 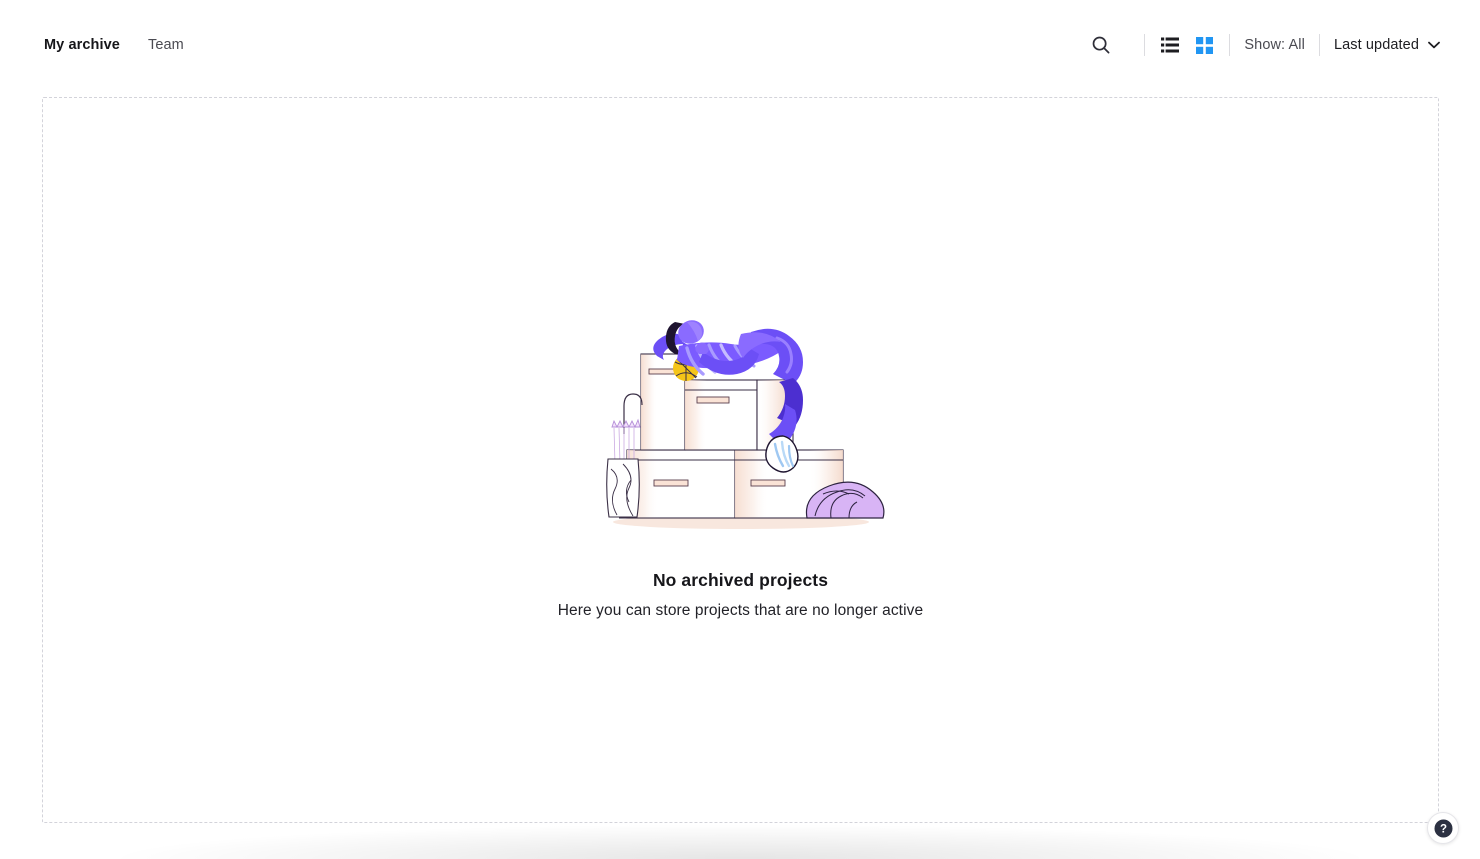 I want to click on box-mid-center, so click(x=720, y=415).